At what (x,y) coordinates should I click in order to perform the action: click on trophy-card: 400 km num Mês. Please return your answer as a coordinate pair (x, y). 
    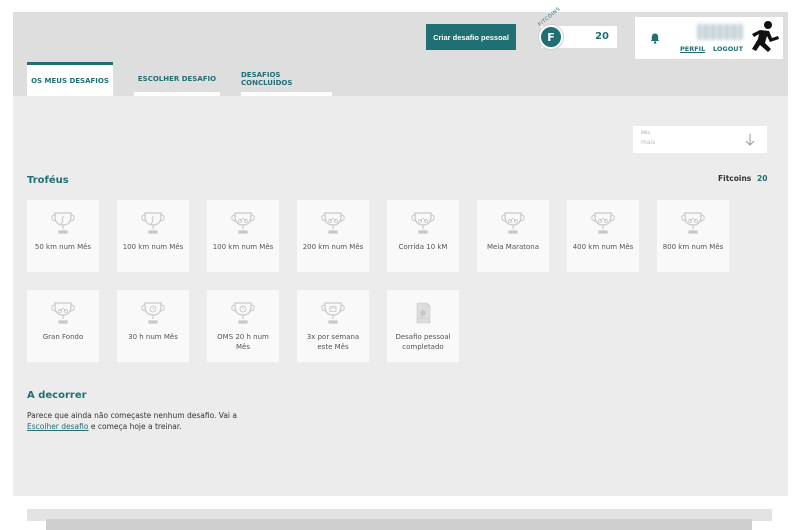
    Looking at the image, I should click on (603, 236).